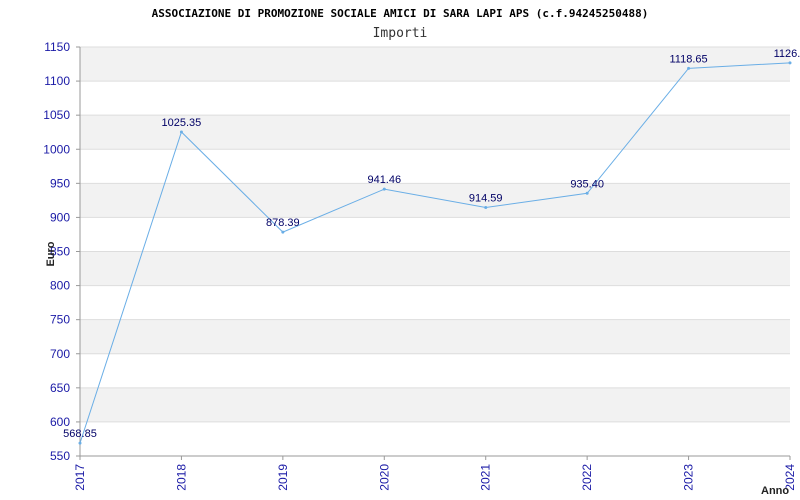  Describe the element at coordinates (689, 59) in the screenshot. I see `data-label: 1118.65` at that location.